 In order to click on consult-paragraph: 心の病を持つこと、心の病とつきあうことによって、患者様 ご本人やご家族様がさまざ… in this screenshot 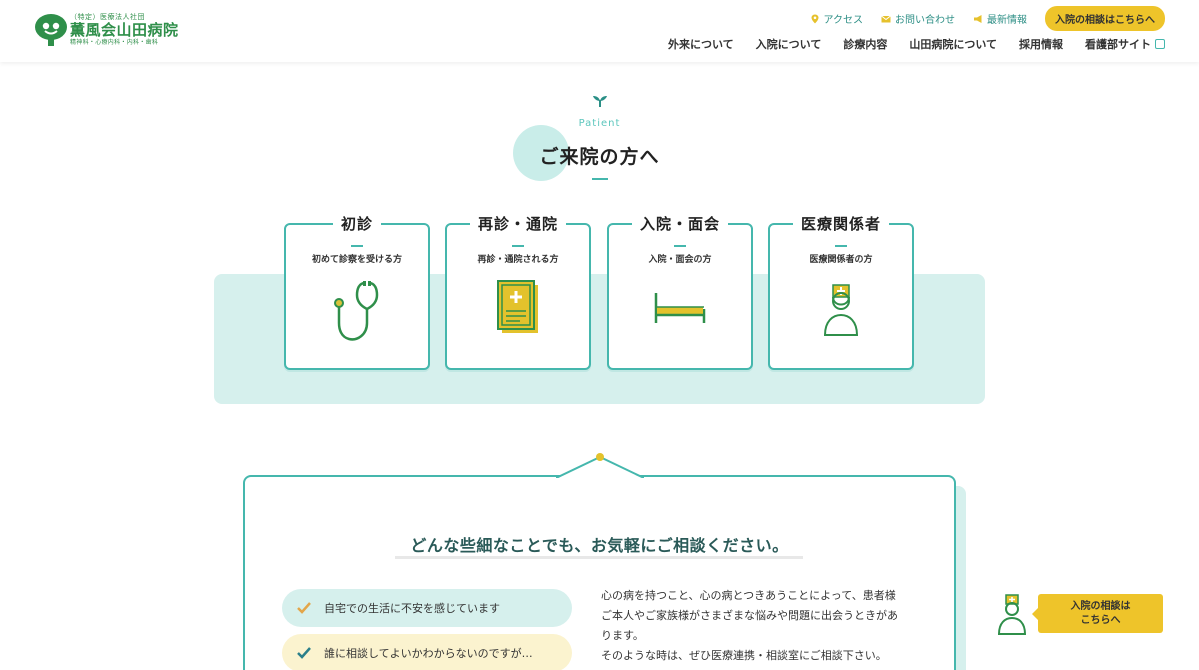, I will do `click(761, 626)`.